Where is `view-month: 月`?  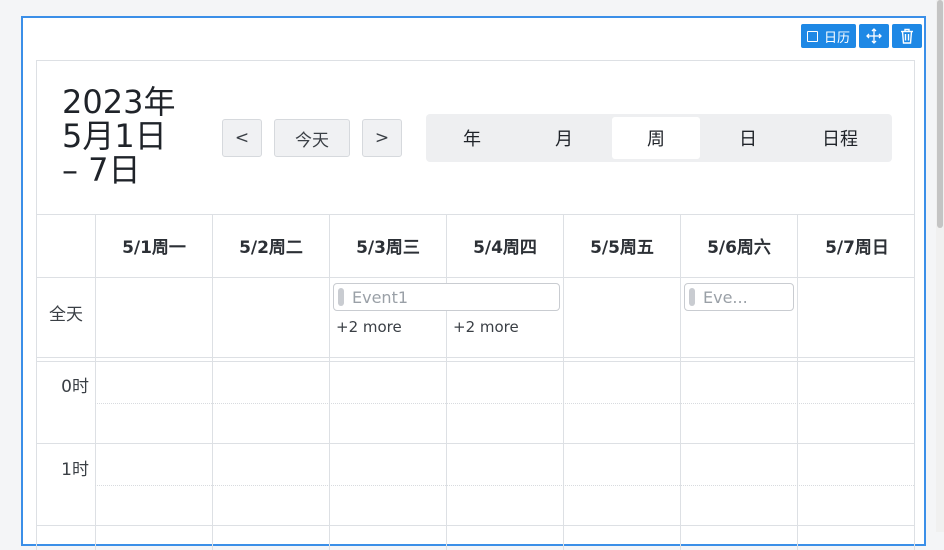
view-month: 月 is located at coordinates (564, 138).